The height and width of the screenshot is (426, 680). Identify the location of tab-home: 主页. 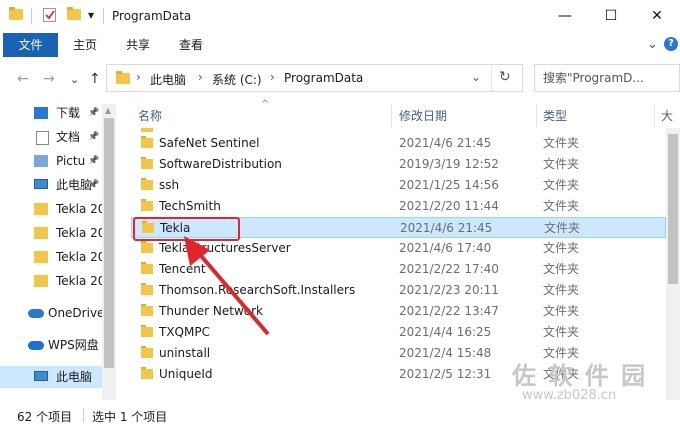
(85, 45).